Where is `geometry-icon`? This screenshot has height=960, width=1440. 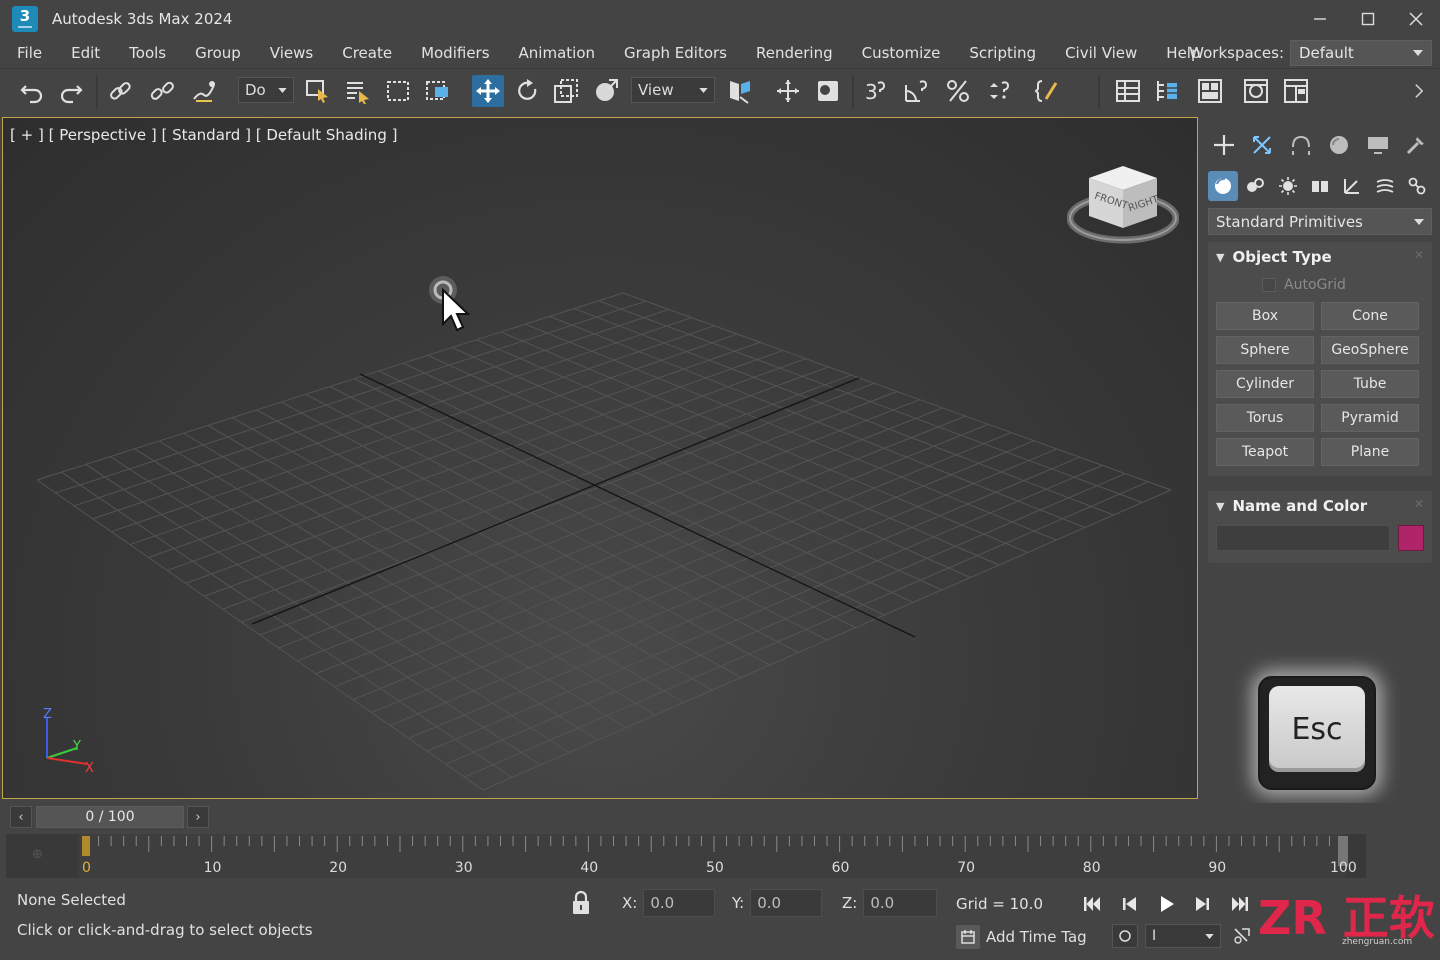
geometry-icon is located at coordinates (1223, 186).